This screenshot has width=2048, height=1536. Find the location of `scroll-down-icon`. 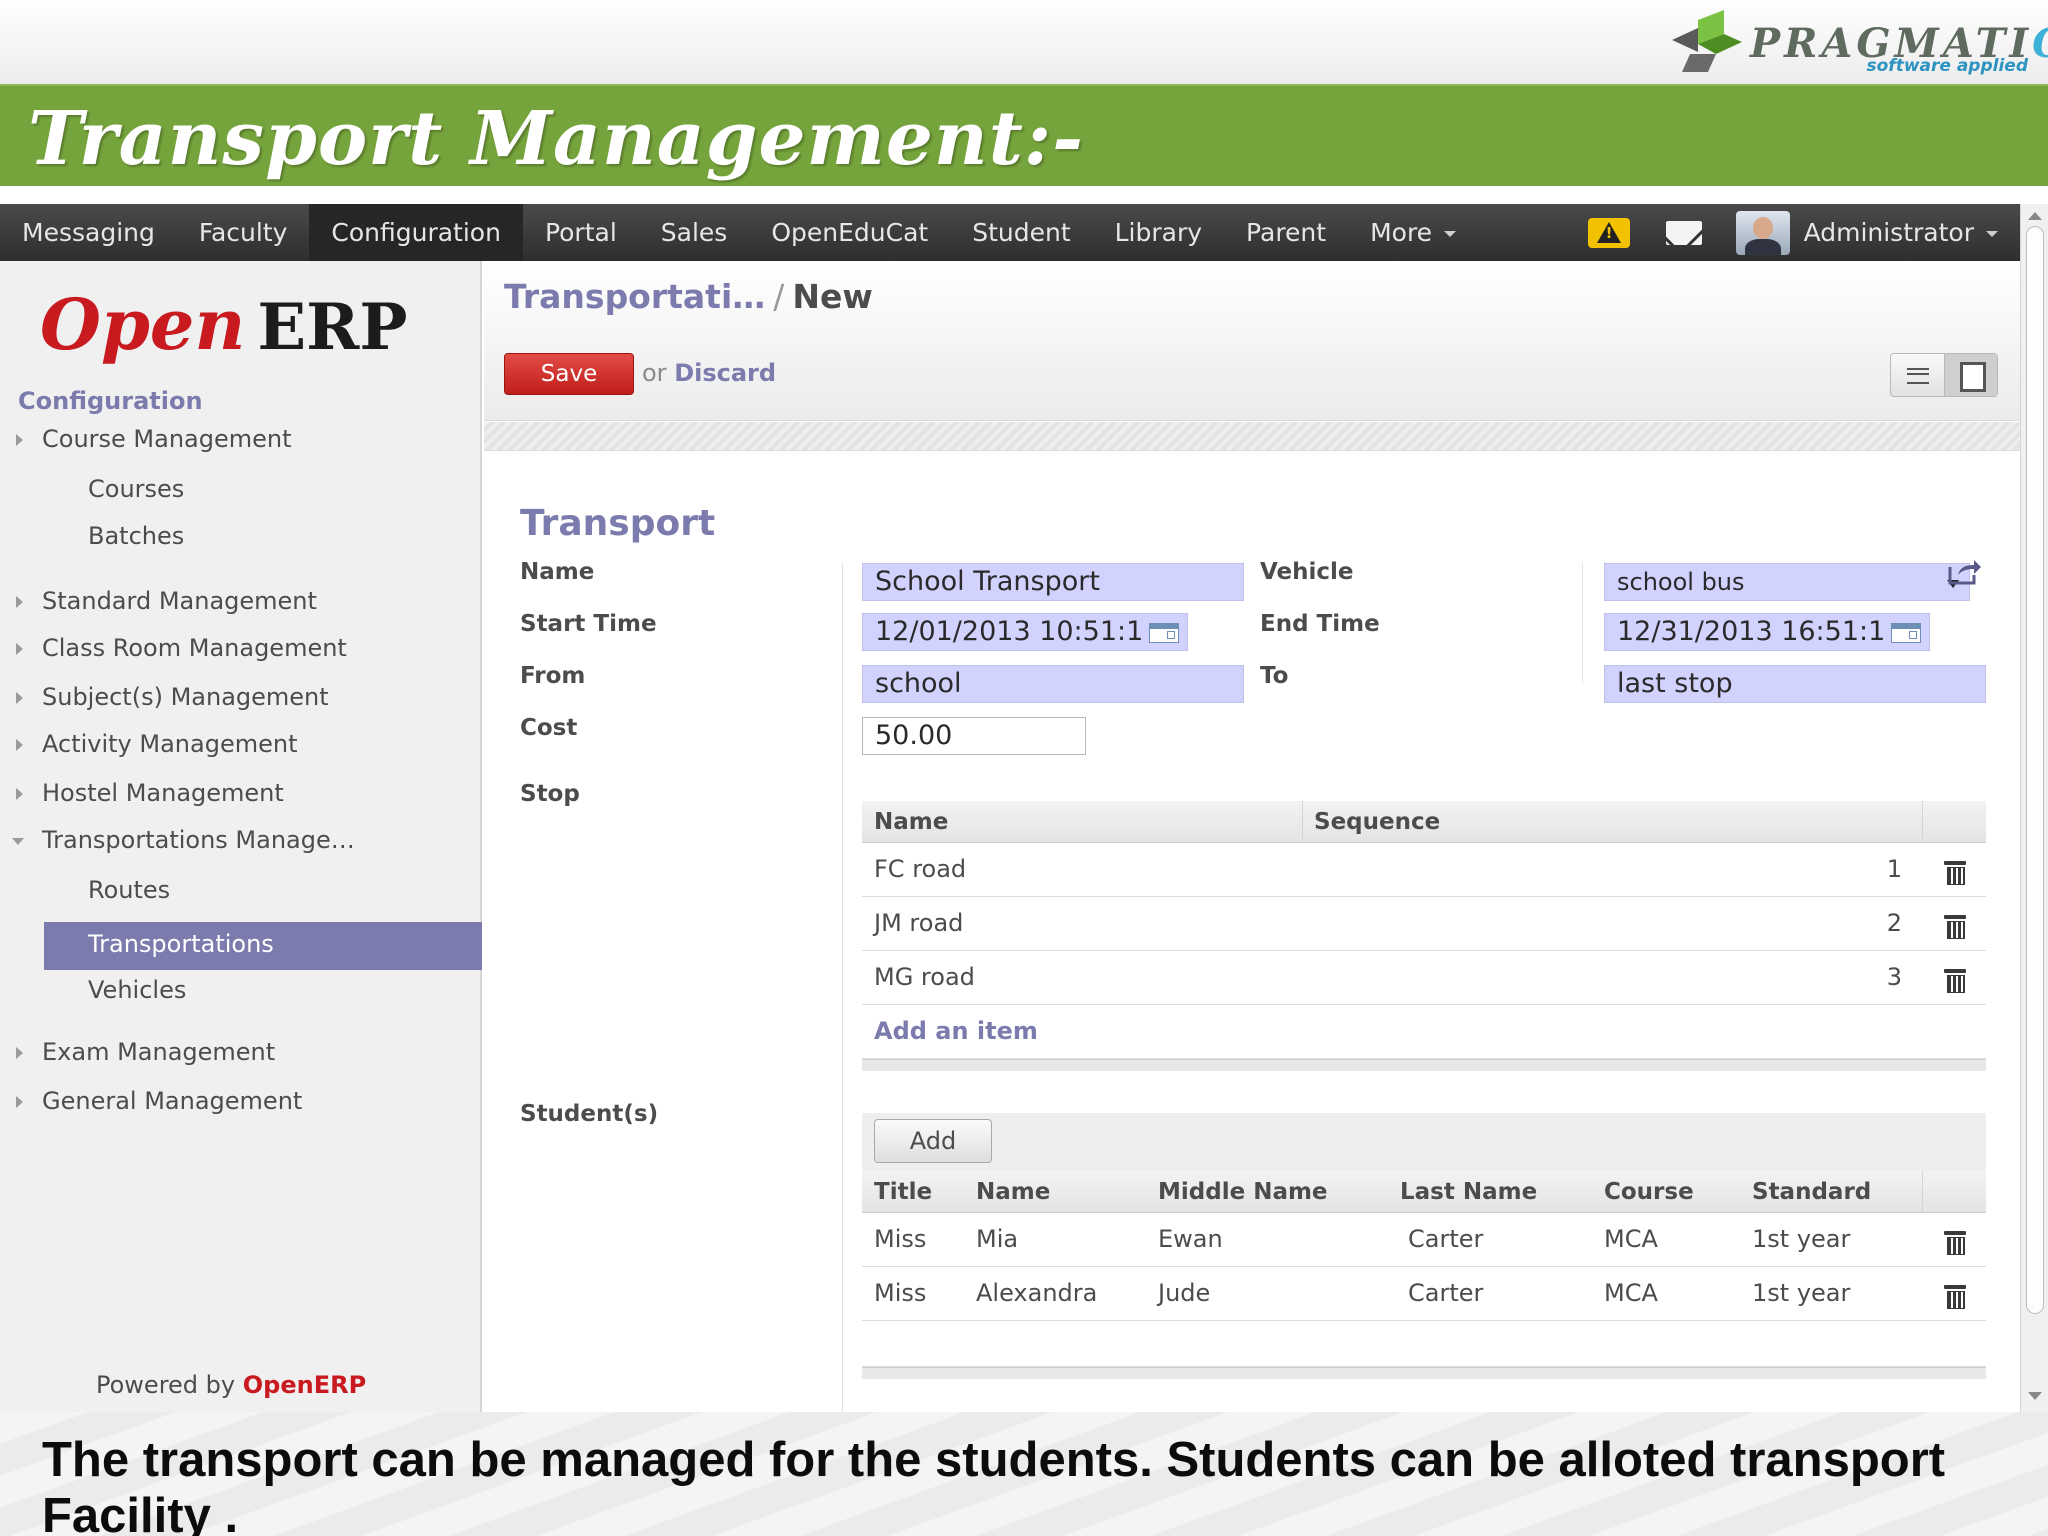

scroll-down-icon is located at coordinates (2035, 1396).